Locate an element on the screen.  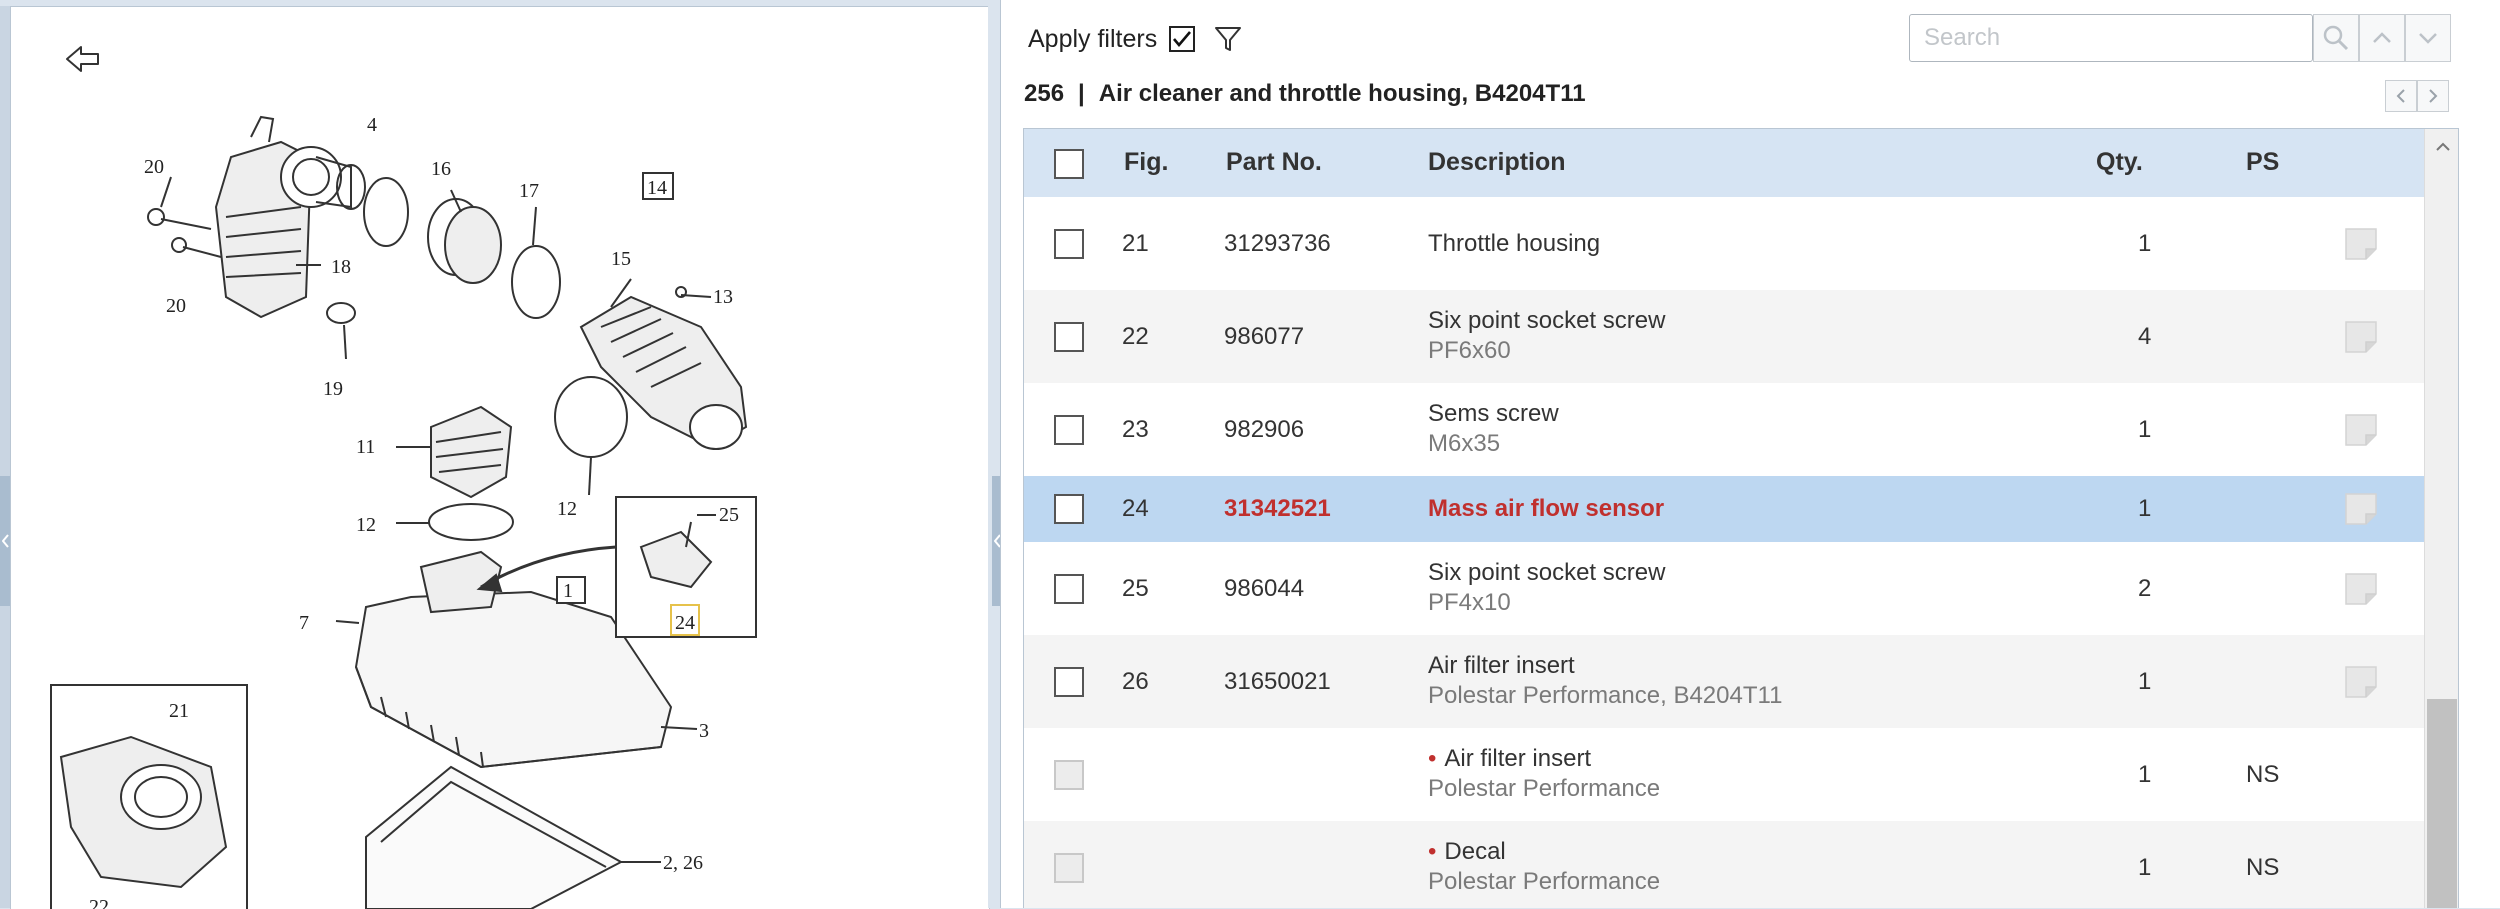
select-all-checkbox is located at coordinates (1069, 164).